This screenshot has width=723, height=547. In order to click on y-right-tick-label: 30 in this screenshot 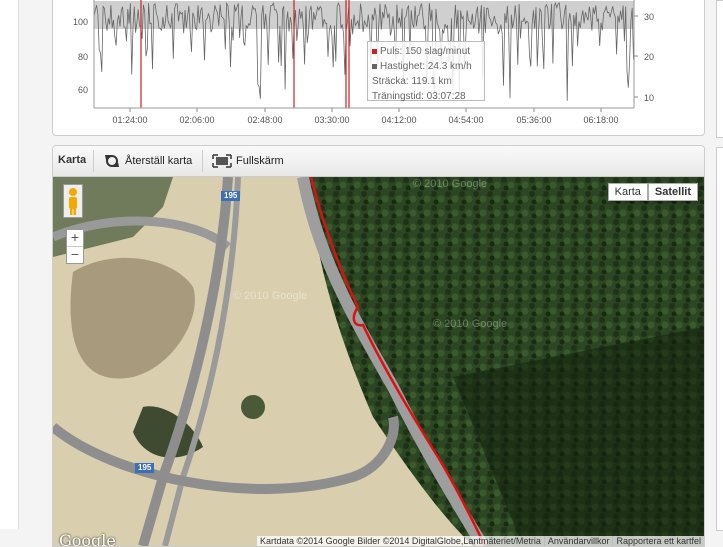, I will do `click(649, 17)`.